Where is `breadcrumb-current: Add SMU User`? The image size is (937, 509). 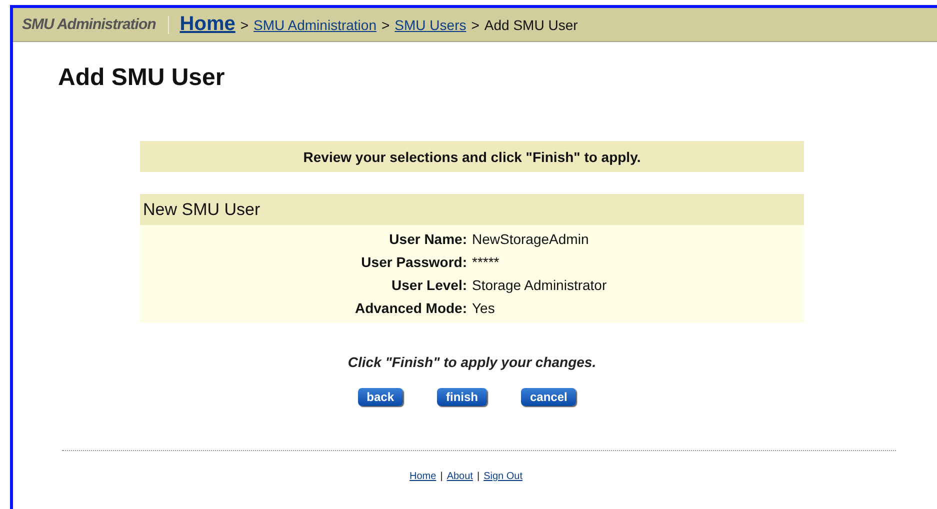
breadcrumb-current: Add SMU User is located at coordinates (531, 25).